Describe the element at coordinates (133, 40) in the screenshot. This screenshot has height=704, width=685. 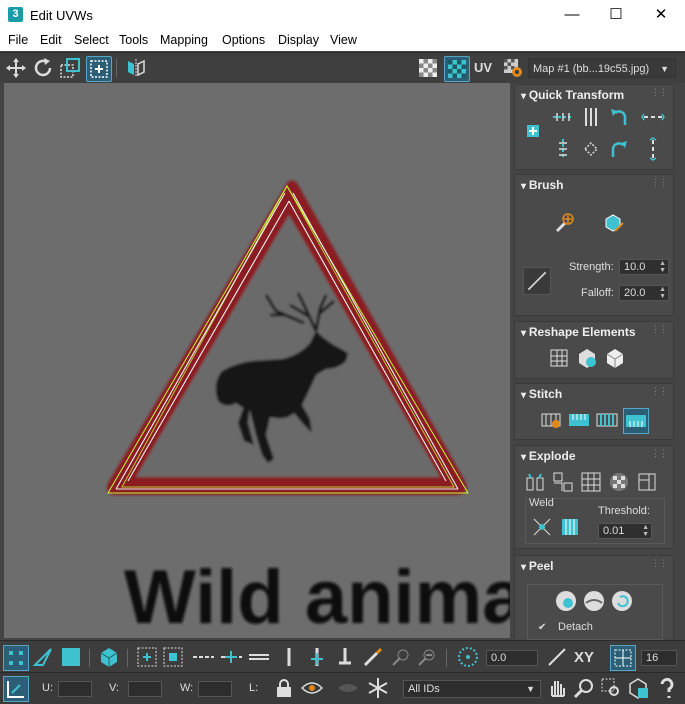
I see `menu-tools: Tools` at that location.